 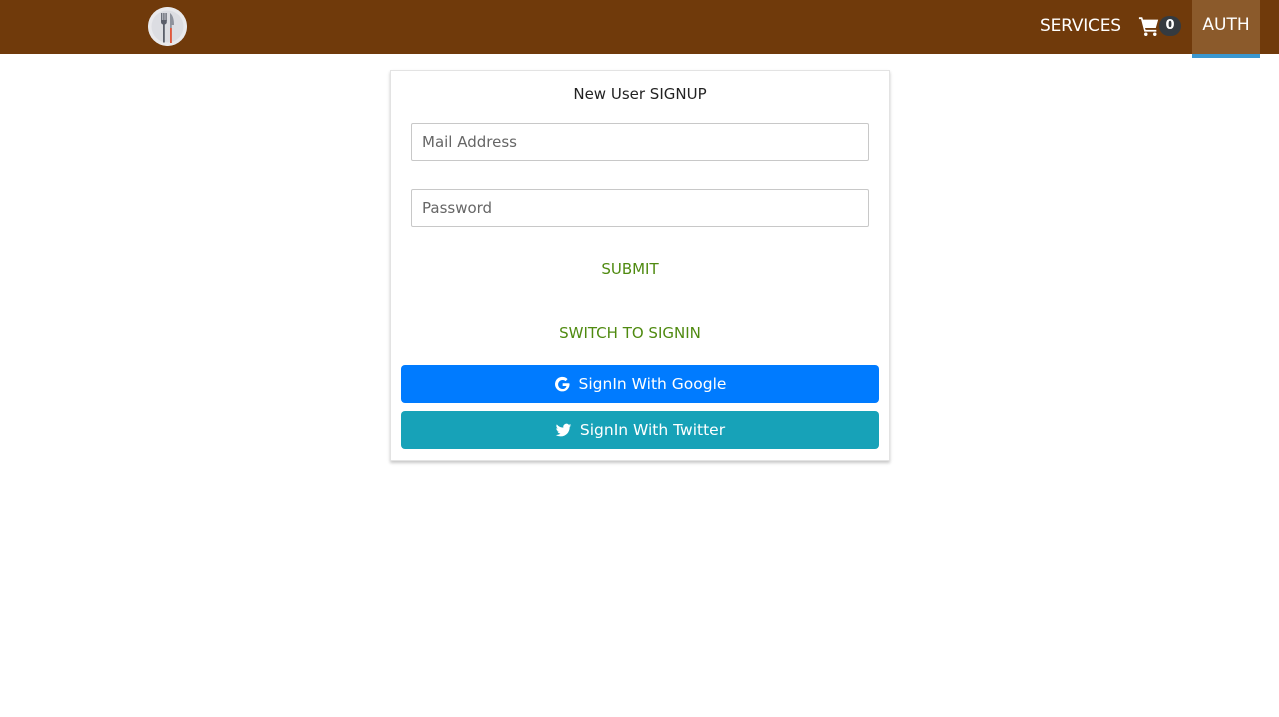 I want to click on google-signin-button: SignIn With Google, so click(x=640, y=384).